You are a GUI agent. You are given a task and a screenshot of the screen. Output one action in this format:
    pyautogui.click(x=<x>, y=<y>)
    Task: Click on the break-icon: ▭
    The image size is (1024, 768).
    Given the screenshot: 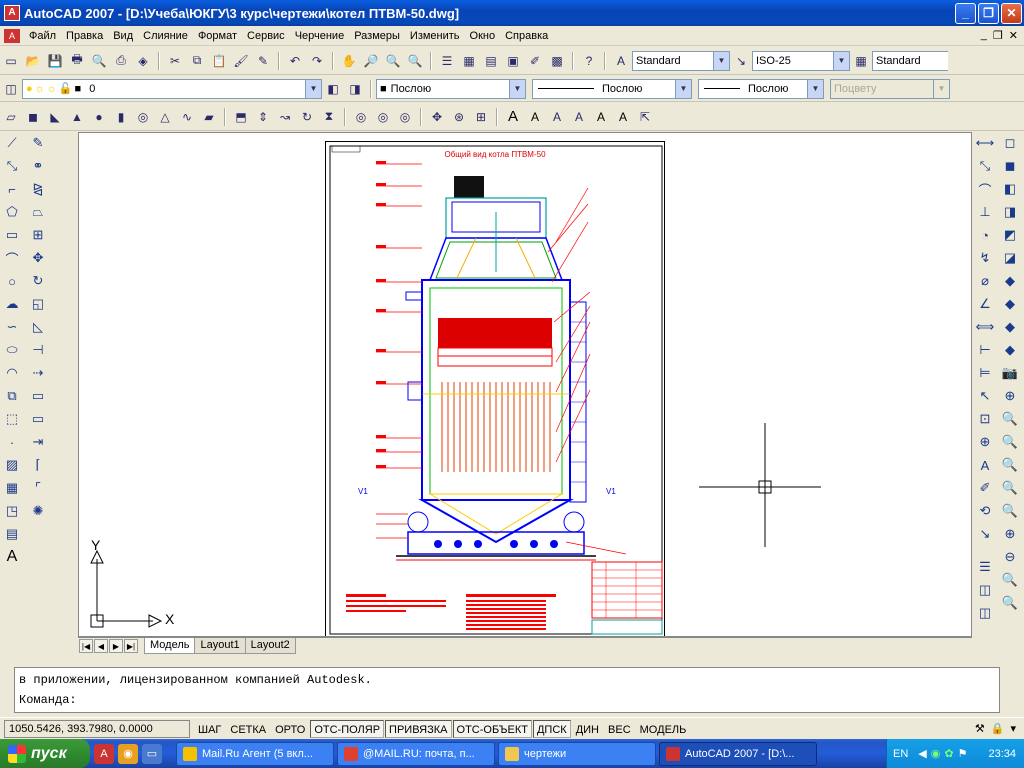 What is the action you would take?
    pyautogui.click(x=38, y=419)
    